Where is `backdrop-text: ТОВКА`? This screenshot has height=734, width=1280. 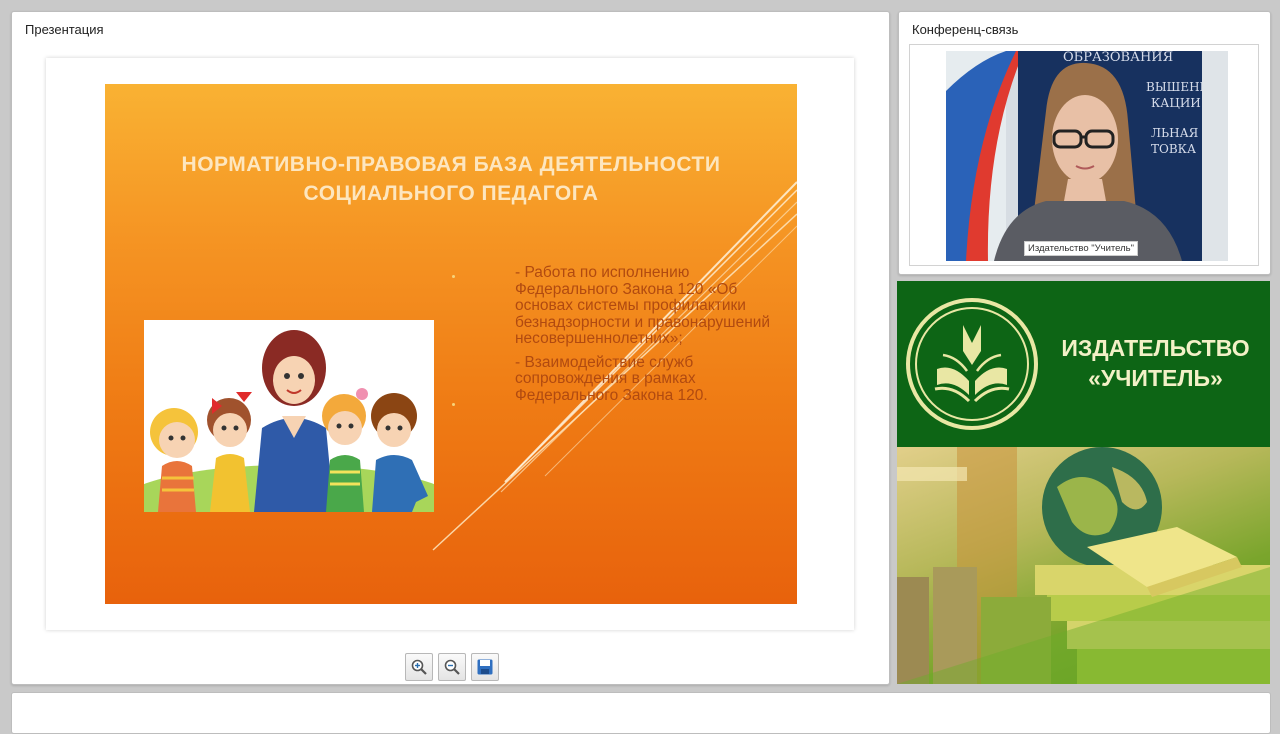
backdrop-text: ТОВКА is located at coordinates (1173, 149).